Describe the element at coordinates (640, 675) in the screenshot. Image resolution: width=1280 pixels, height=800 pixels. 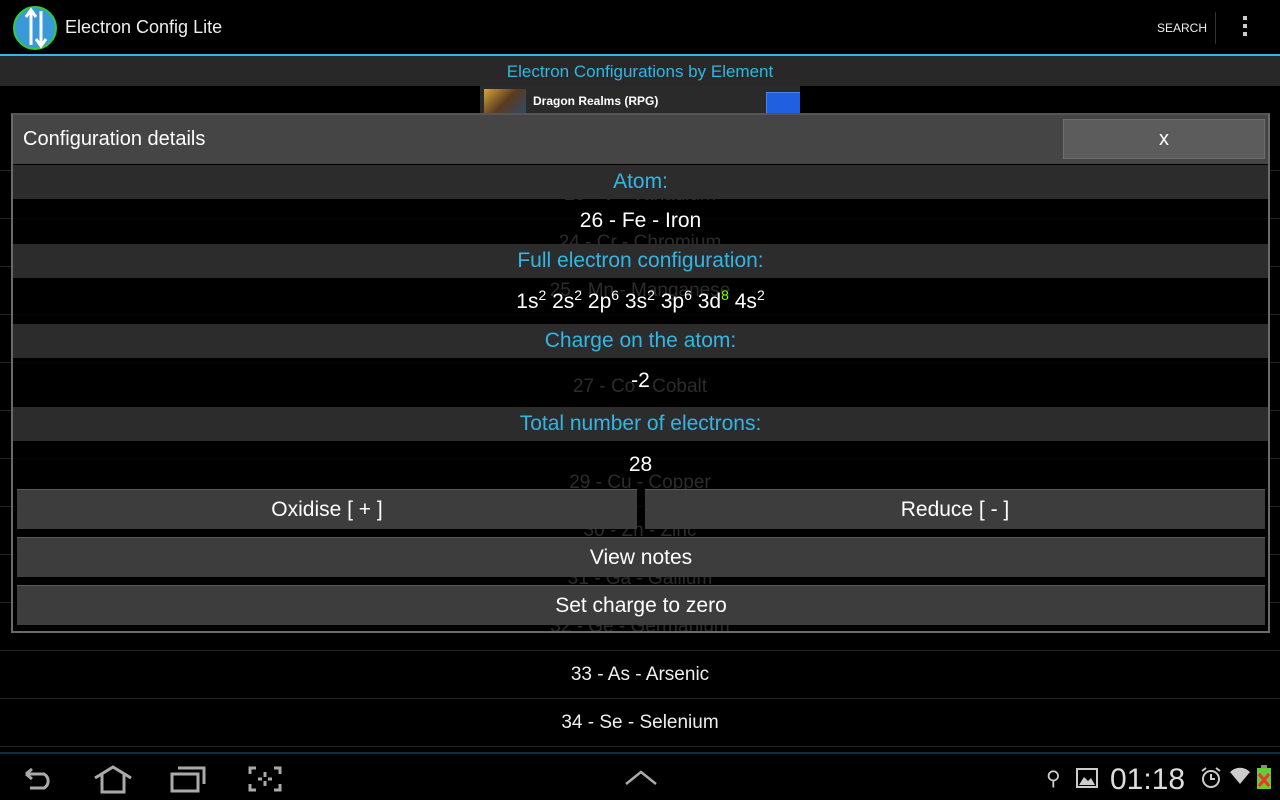
I see `list-item: 33 - As - Arsenic` at that location.